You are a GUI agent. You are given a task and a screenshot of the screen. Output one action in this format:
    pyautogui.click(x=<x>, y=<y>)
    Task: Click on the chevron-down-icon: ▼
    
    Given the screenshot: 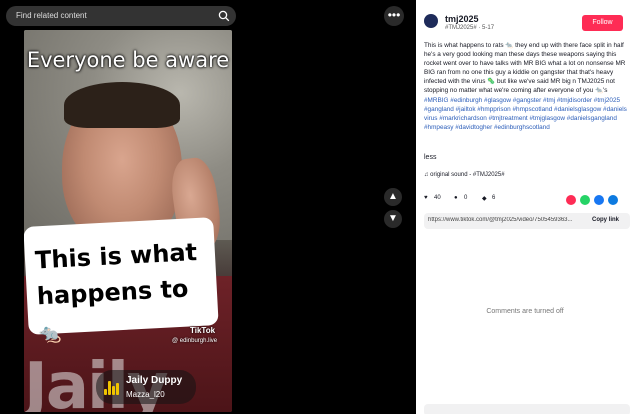 What is the action you would take?
    pyautogui.click(x=393, y=219)
    